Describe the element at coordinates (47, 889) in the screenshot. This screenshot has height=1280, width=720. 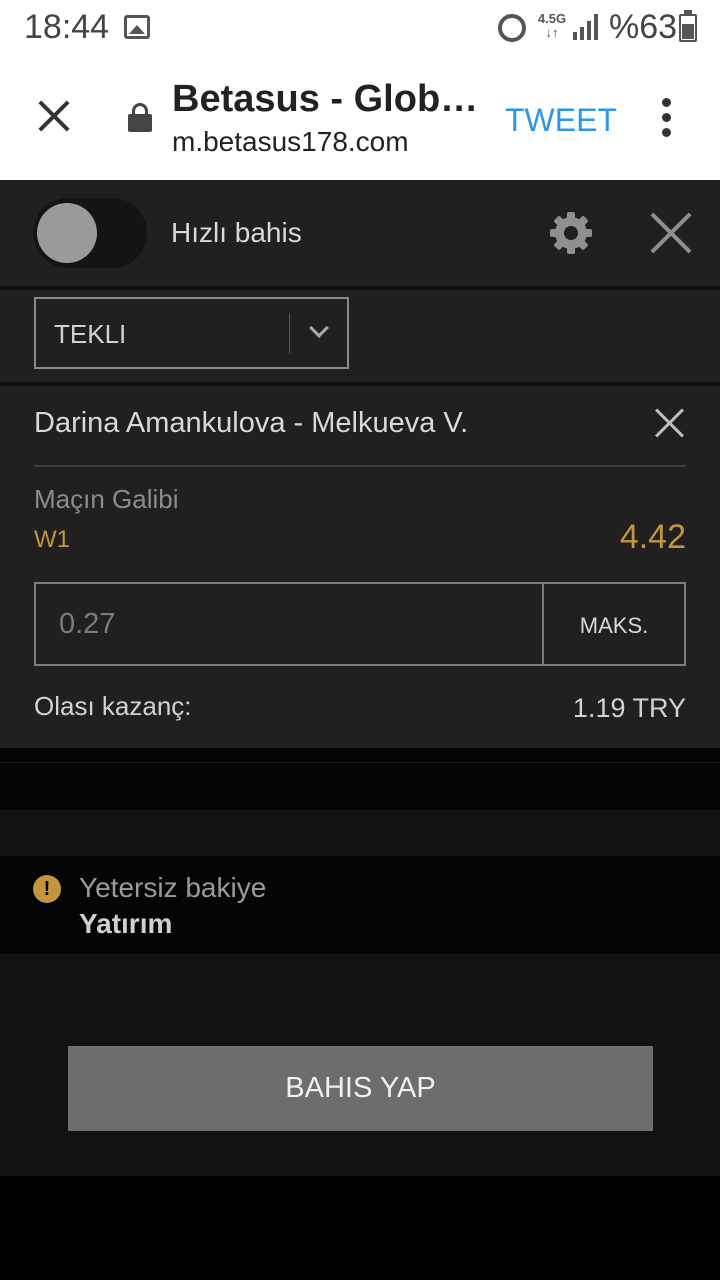
I see `warning-icon: !` at that location.